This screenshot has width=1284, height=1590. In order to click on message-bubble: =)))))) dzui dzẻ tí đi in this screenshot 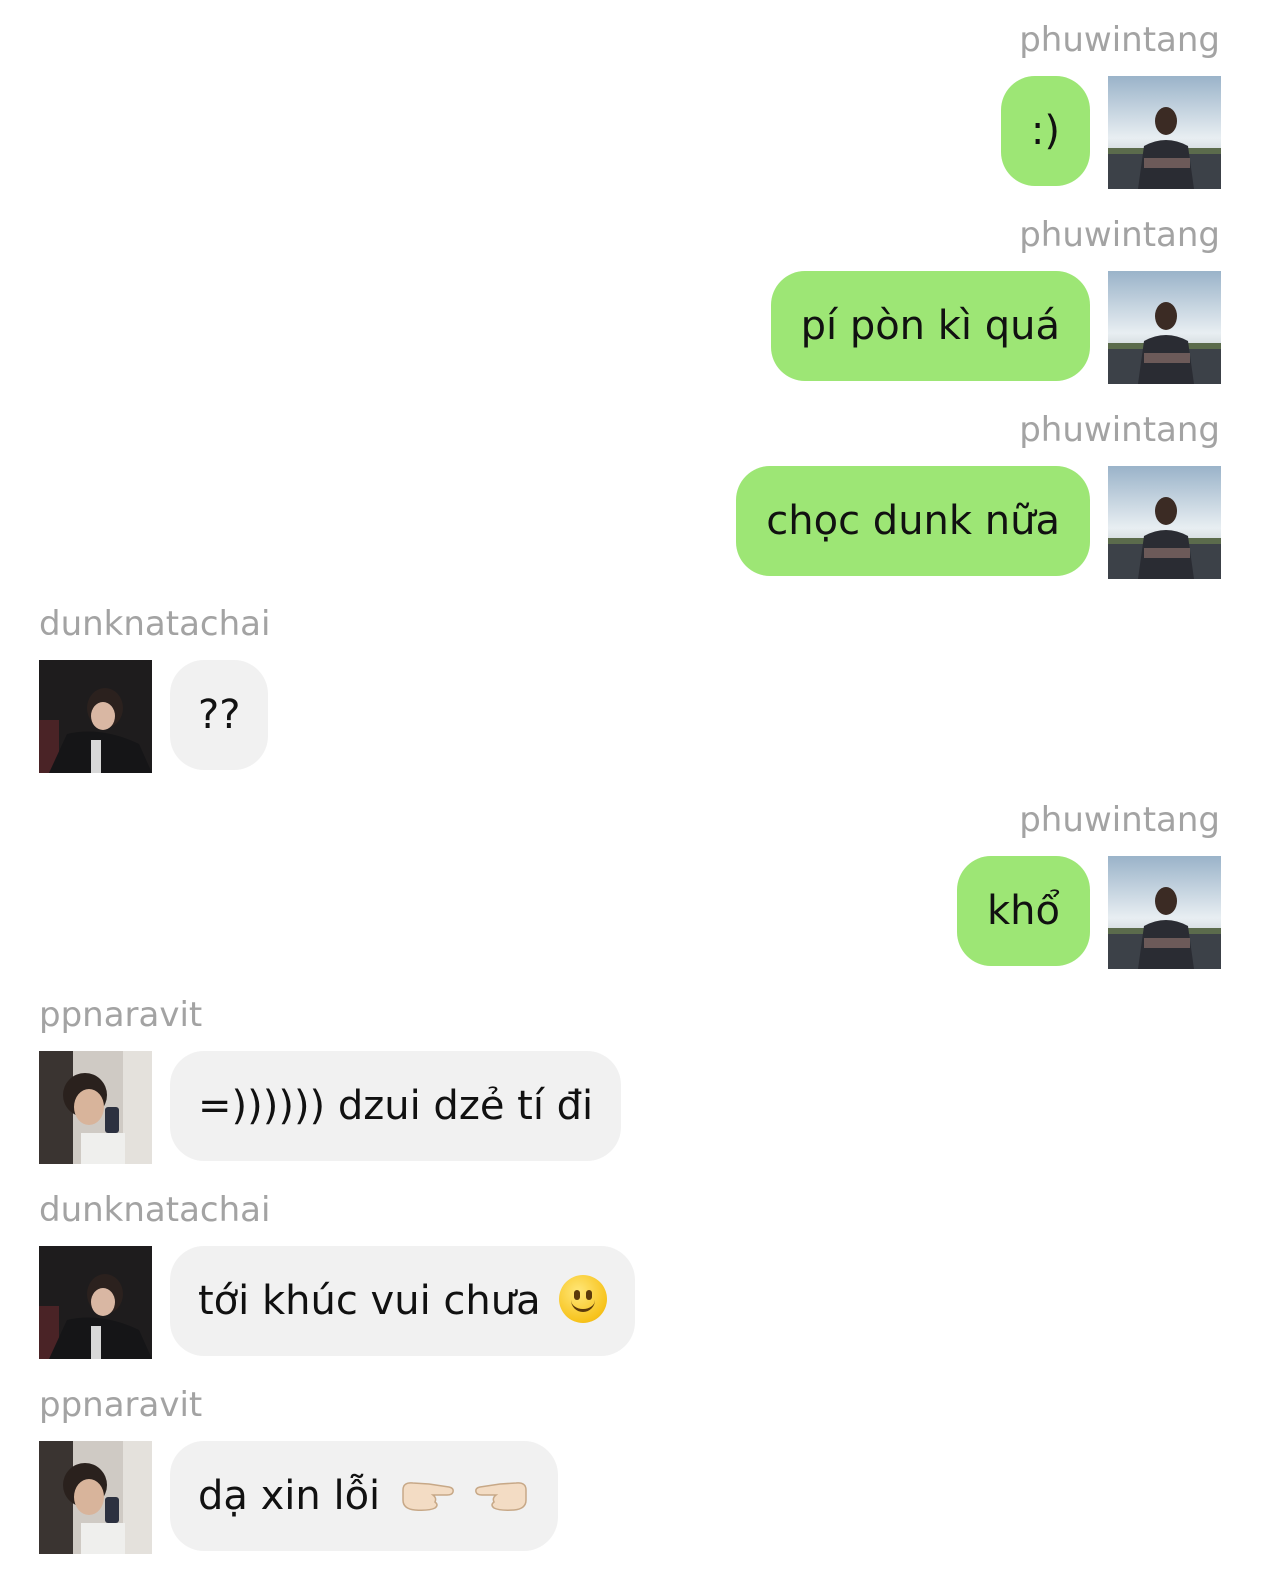, I will do `click(396, 1106)`.